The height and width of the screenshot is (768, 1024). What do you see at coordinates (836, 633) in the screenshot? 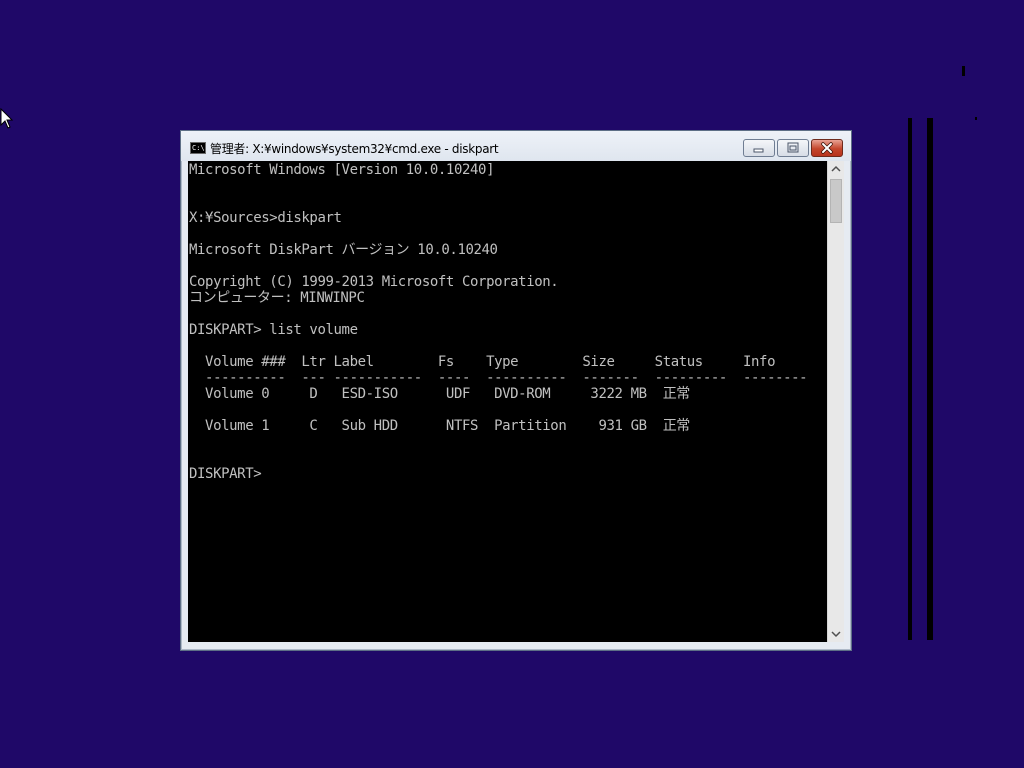
I see `scroll-down-arrow-icon` at bounding box center [836, 633].